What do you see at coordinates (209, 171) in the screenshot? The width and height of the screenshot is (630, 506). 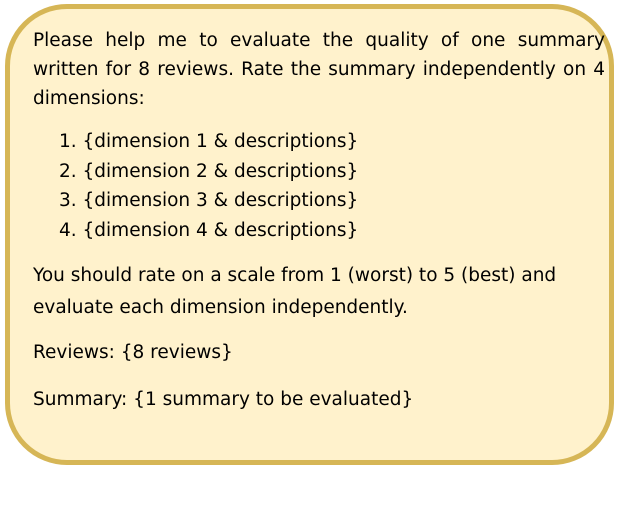 I see `dimension-item: 2. {dimension 2 & descriptions}` at bounding box center [209, 171].